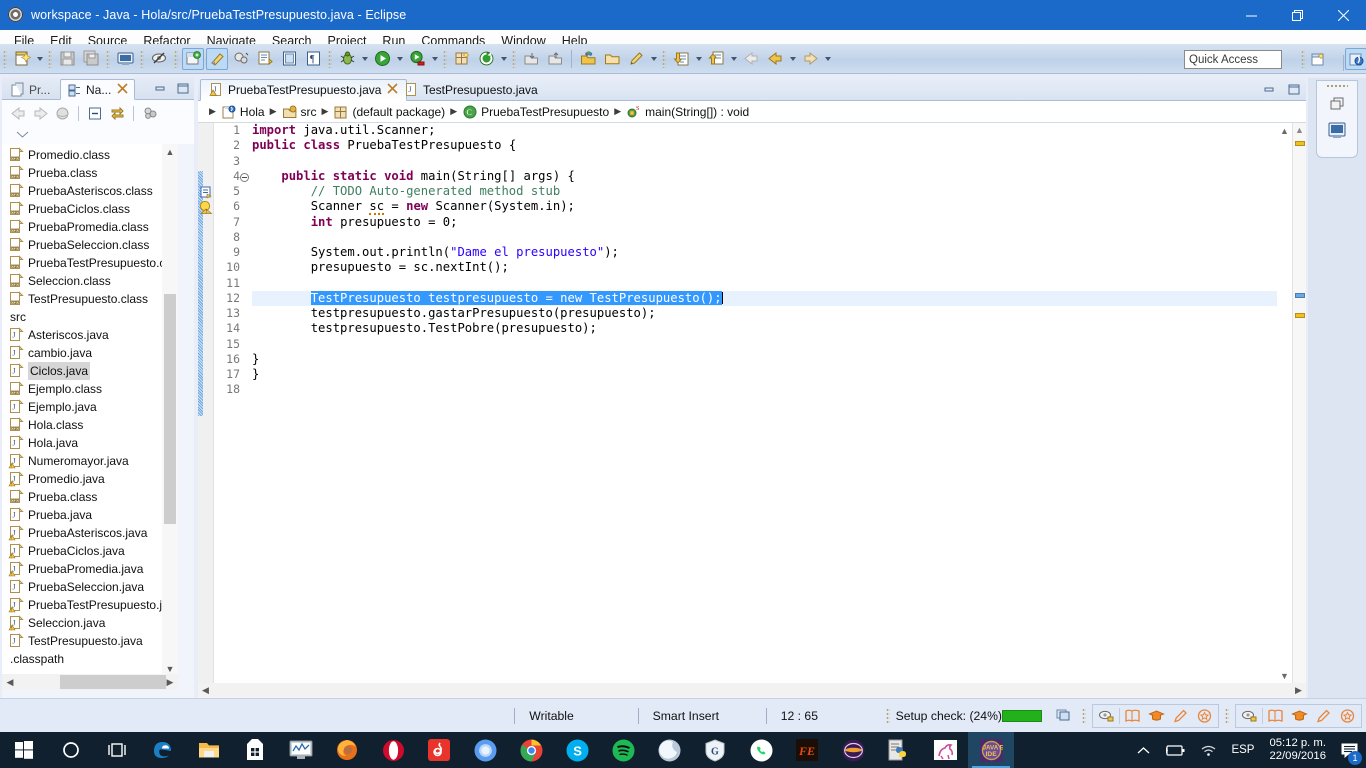  Describe the element at coordinates (588, 59) in the screenshot. I see `open-folder-colored-icon` at that location.